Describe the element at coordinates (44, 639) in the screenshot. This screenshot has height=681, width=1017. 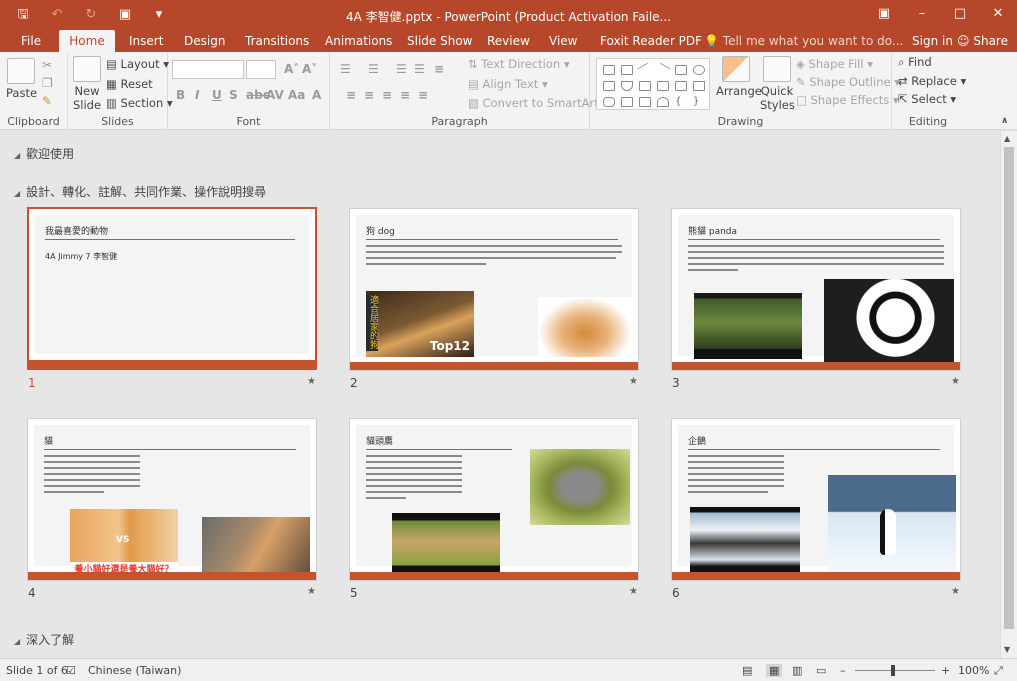
I see `section-header-learn-more: ◢ 深入了解` at that location.